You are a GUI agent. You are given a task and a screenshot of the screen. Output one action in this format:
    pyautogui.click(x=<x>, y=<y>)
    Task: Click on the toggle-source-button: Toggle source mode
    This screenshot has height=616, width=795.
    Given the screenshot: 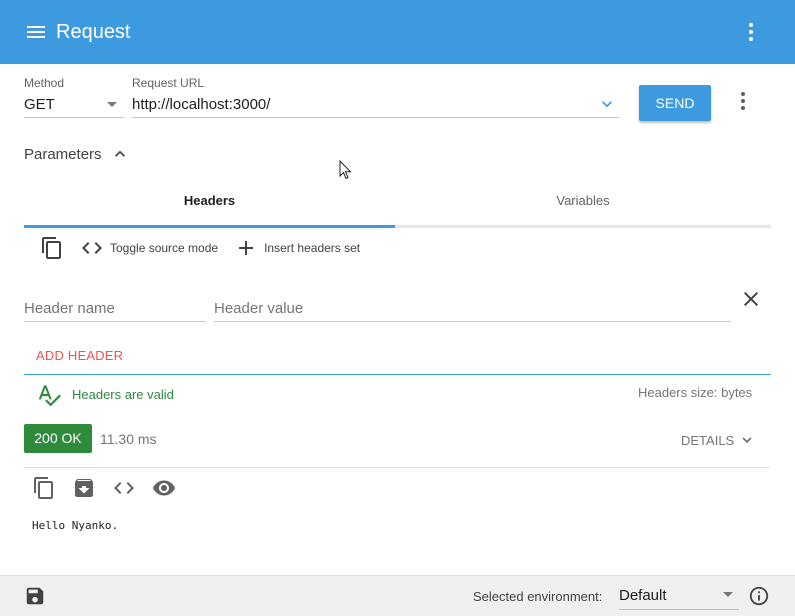 What is the action you would take?
    pyautogui.click(x=149, y=248)
    